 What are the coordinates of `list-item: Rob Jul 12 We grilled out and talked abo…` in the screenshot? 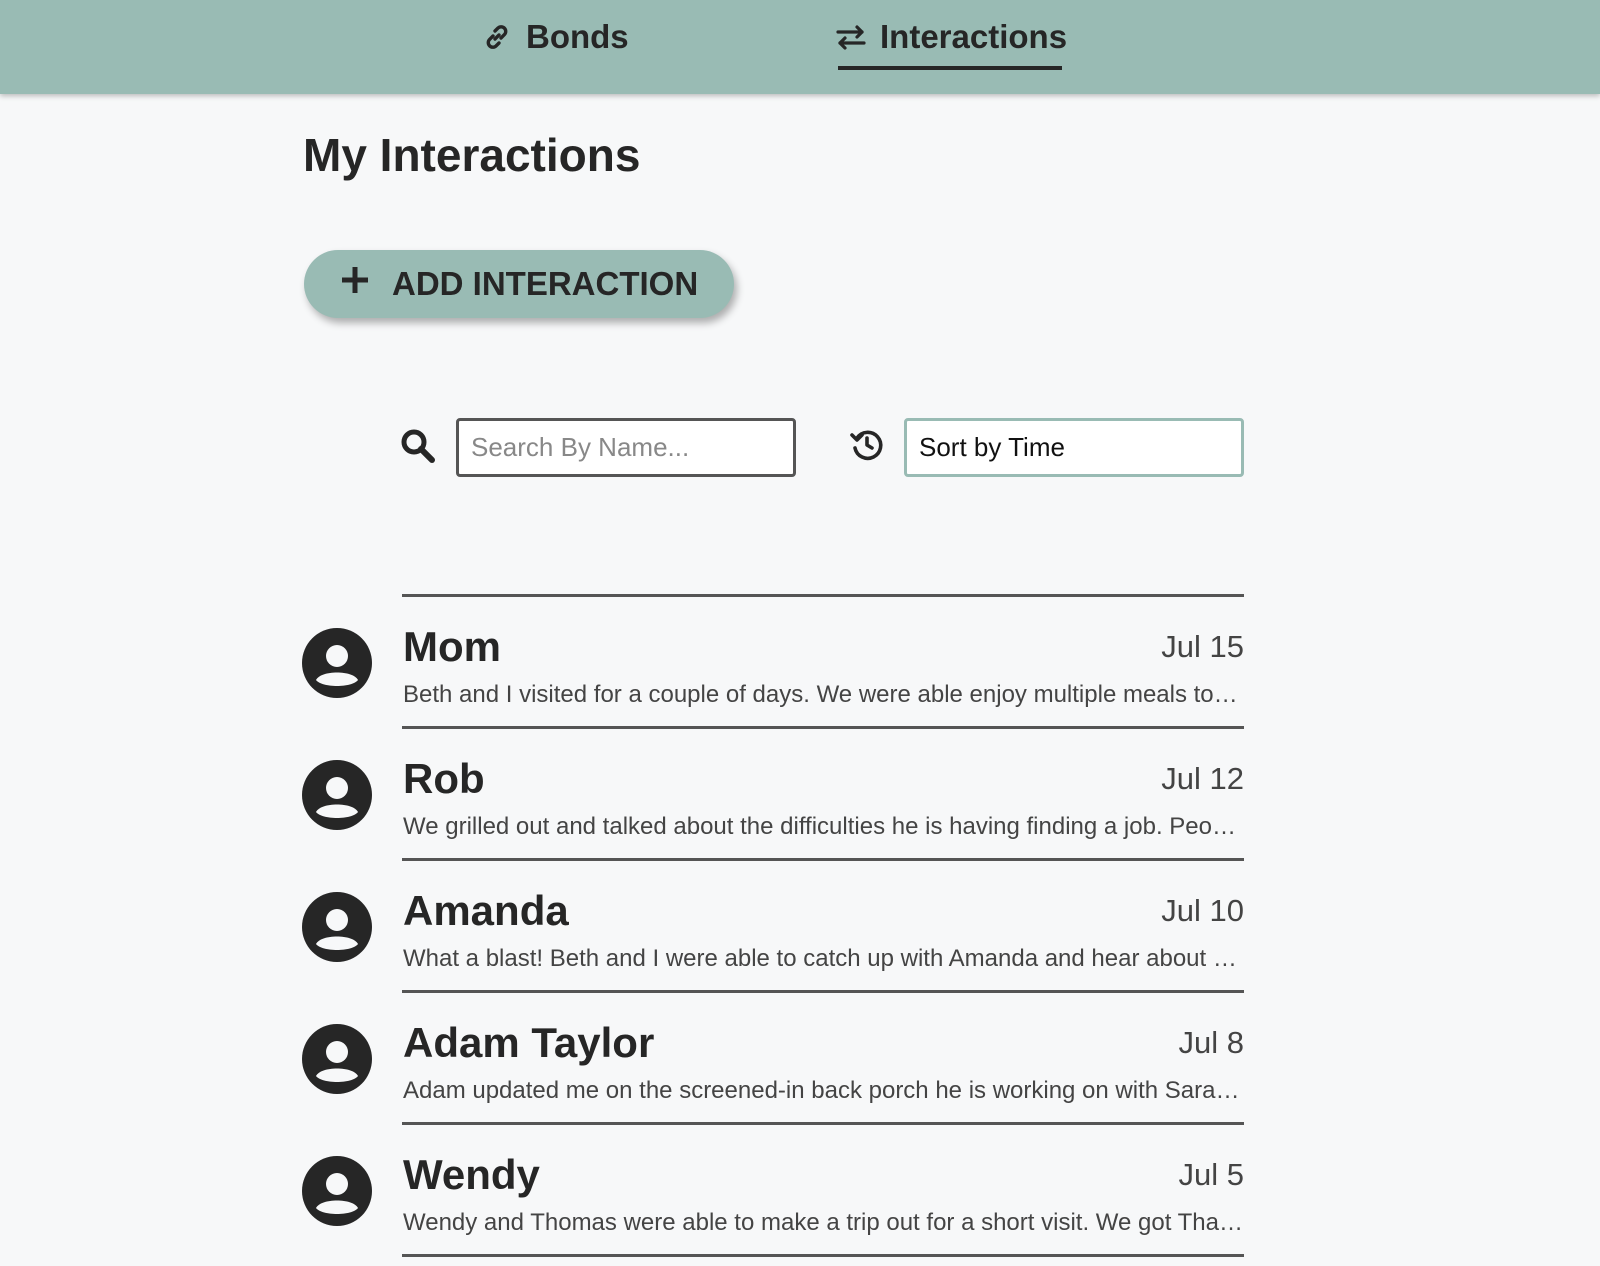 It's located at (773, 793).